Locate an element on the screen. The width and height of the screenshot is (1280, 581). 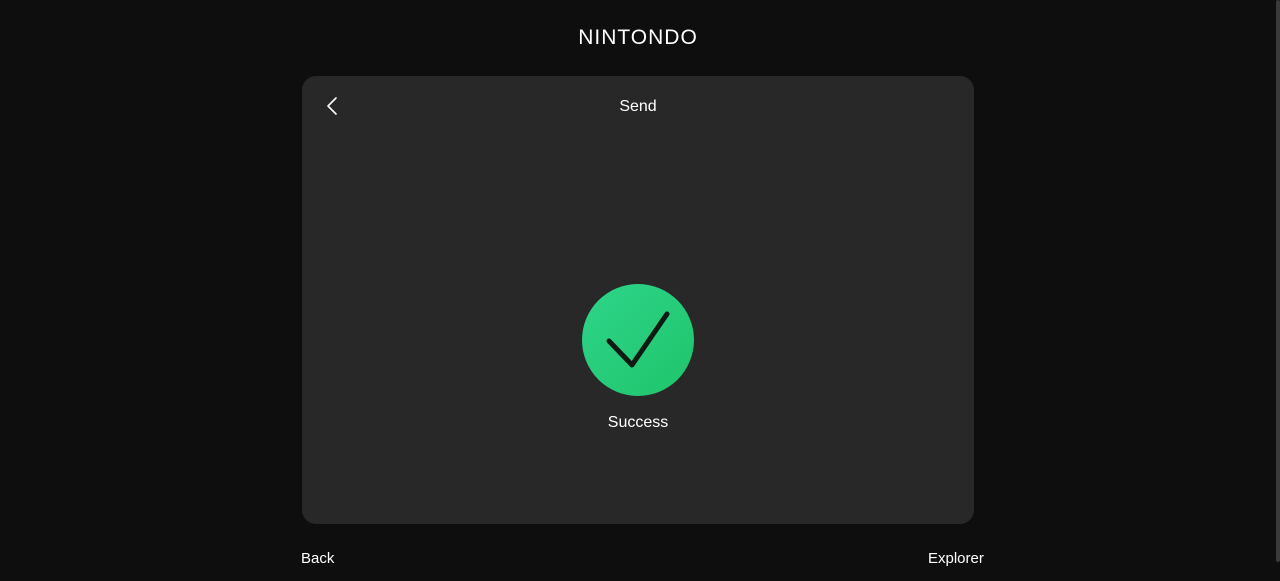
footer-back-link: Back is located at coordinates (317, 559).